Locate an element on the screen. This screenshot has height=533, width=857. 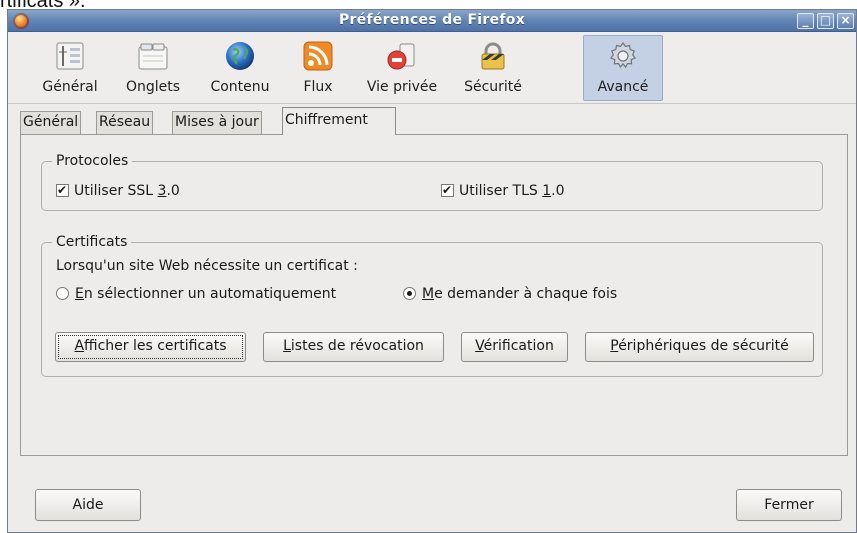
pane-advanced-label: Avancé is located at coordinates (623, 87).